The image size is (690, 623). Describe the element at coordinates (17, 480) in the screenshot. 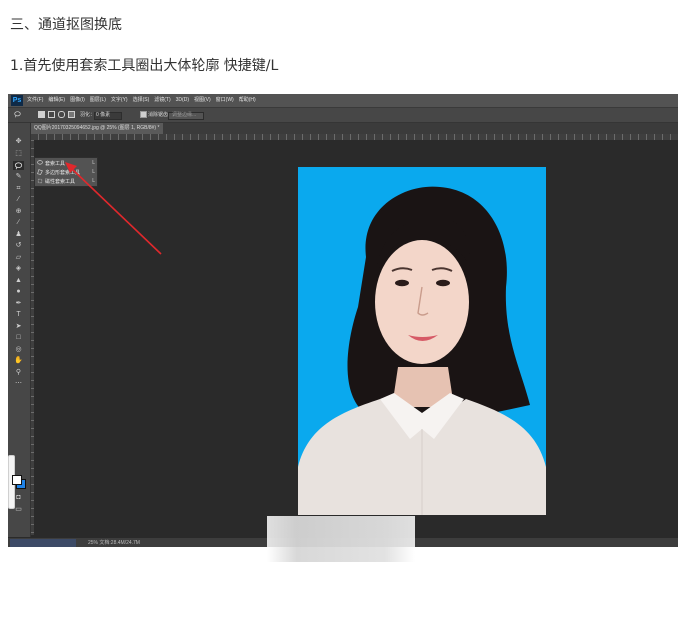

I see `foreground-color-swatch` at that location.